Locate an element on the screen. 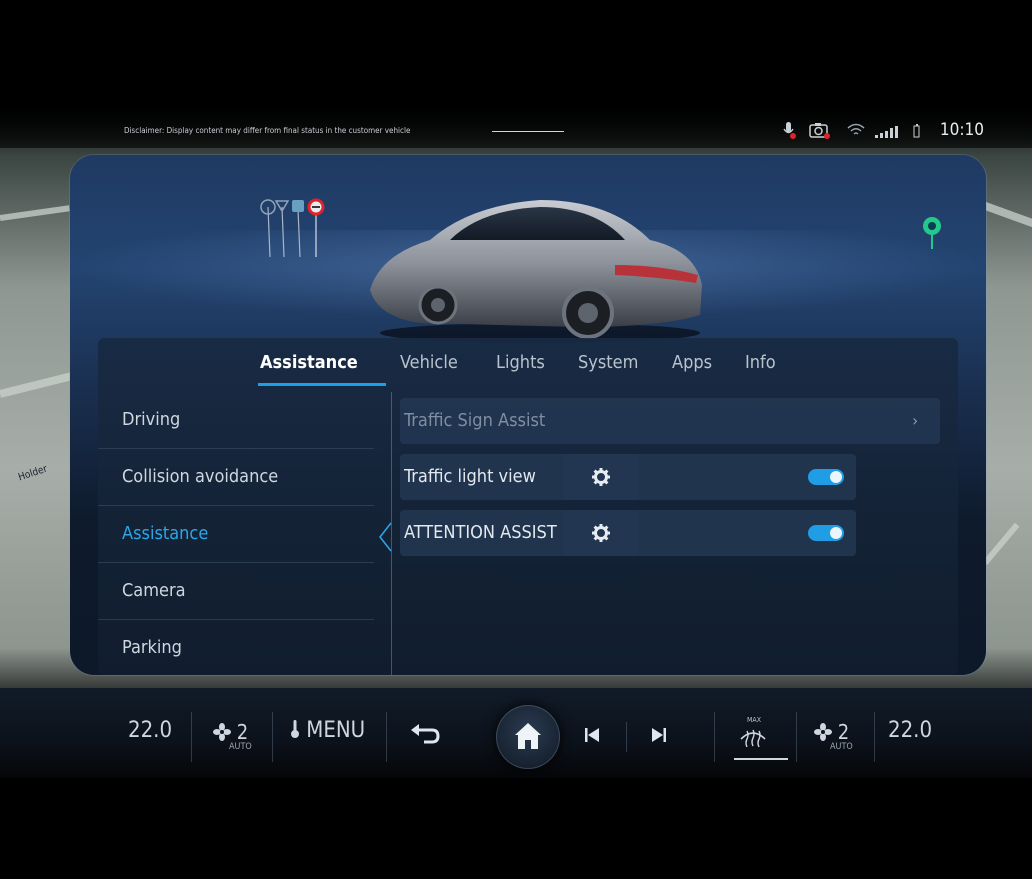 This screenshot has height=879, width=1032. setting-traffic-sign-assist: Traffic Sign Assist › is located at coordinates (670, 421).